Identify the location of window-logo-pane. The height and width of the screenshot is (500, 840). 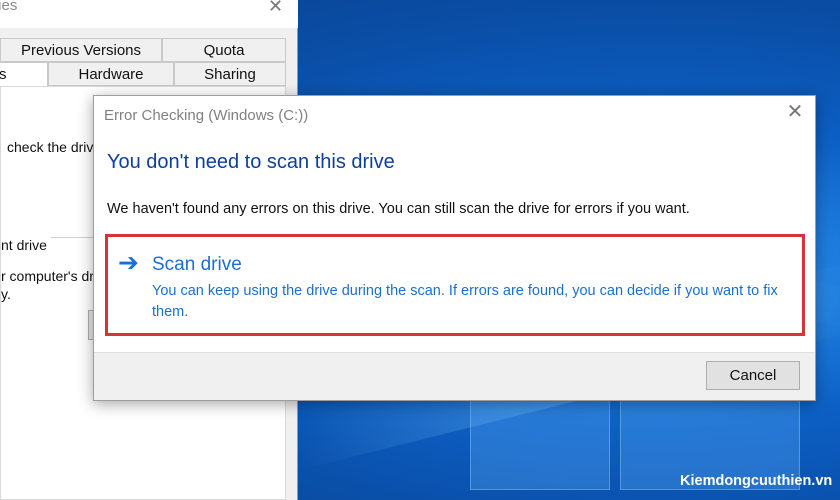
(540, 445).